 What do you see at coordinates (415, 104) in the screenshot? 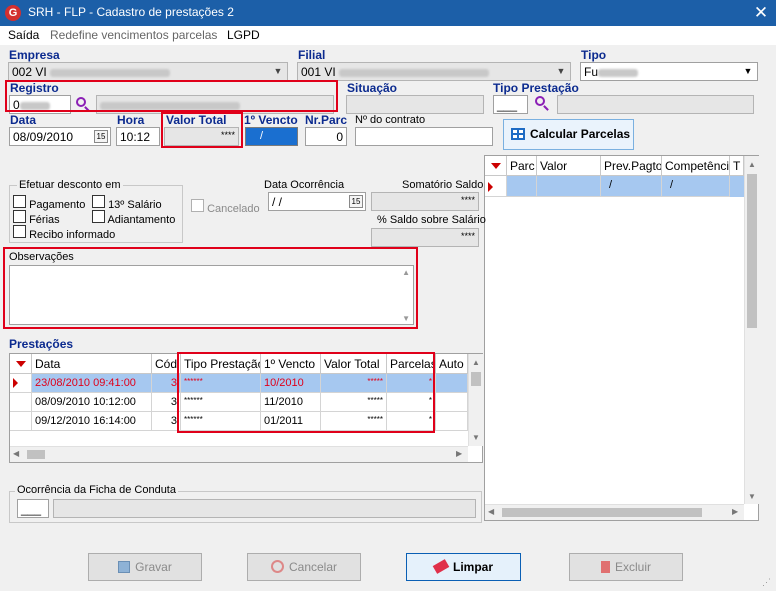
I see `situacao-field` at bounding box center [415, 104].